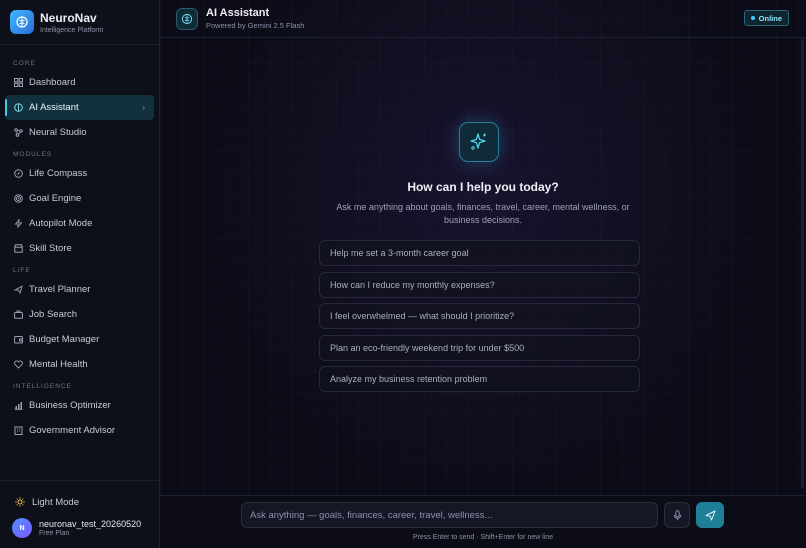 Image resolution: width=806 pixels, height=548 pixels. What do you see at coordinates (479, 253) in the screenshot?
I see `suggestion-chip: Help me set a 3-month career goal` at bounding box center [479, 253].